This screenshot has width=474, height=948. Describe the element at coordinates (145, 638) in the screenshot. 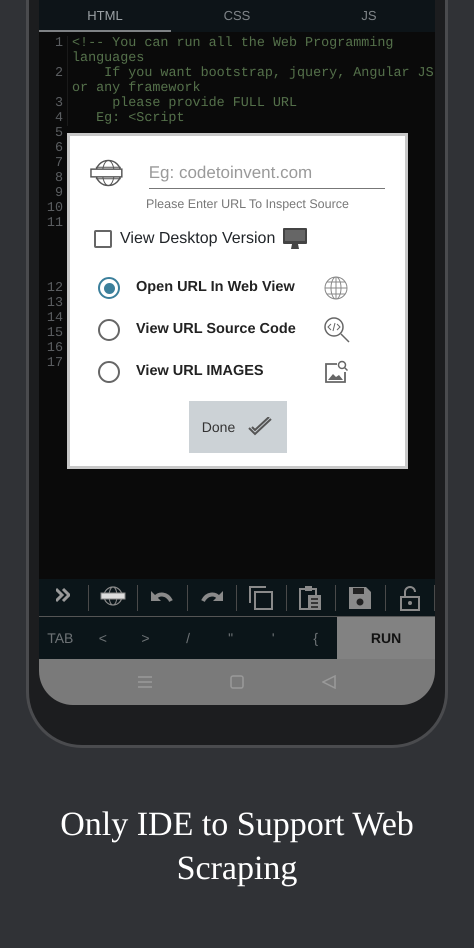

I see `key: >` at that location.